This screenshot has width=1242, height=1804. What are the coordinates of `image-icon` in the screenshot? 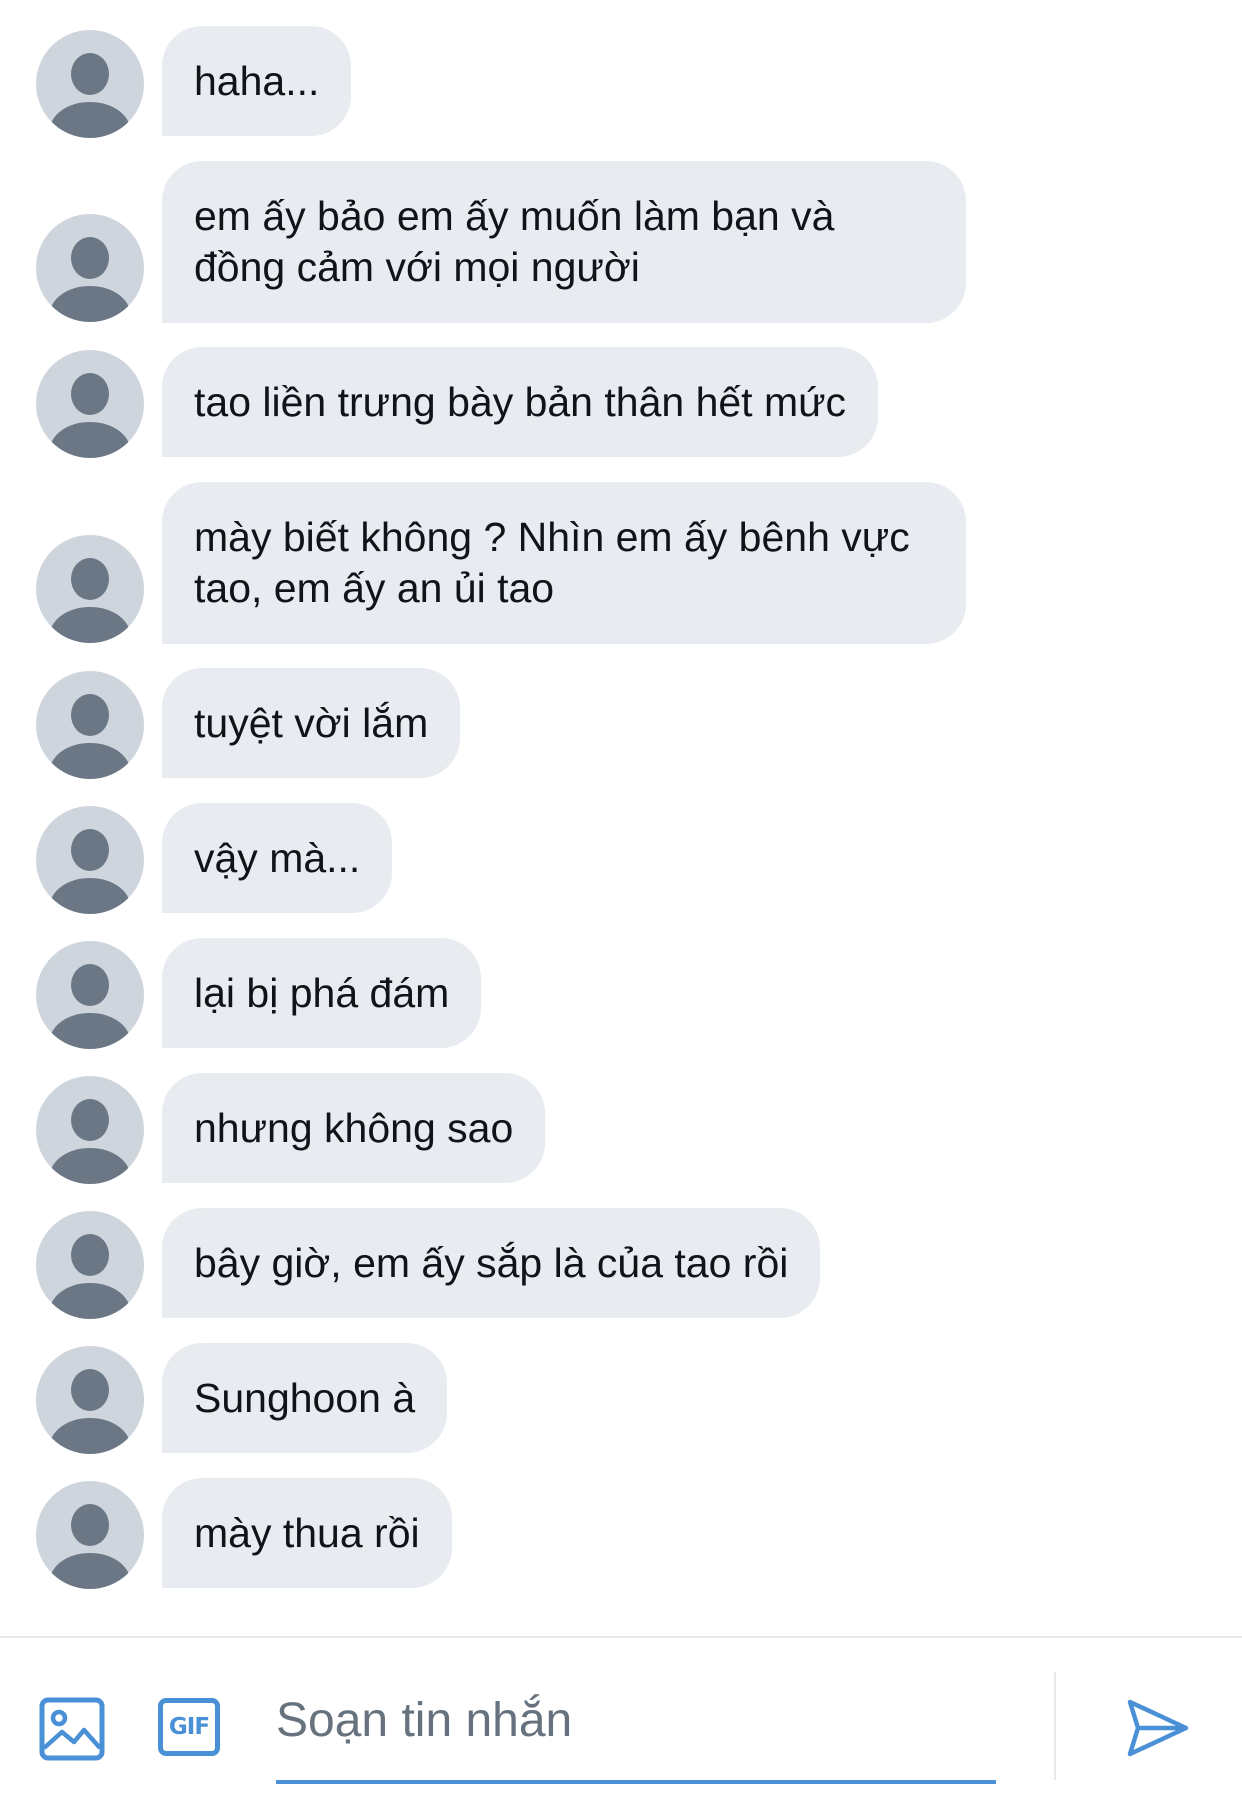 It's located at (72, 1729).